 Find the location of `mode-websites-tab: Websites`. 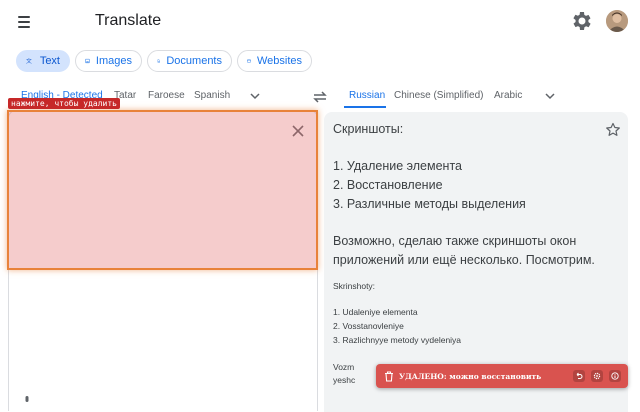

mode-websites-tab: Websites is located at coordinates (274, 61).